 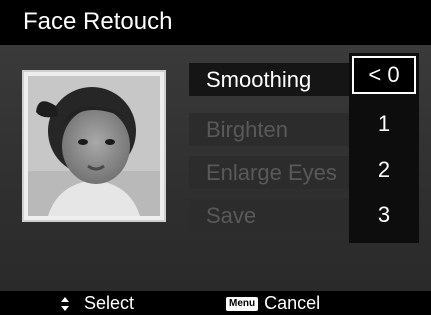 I want to click on value-option-1: 1, so click(x=384, y=124).